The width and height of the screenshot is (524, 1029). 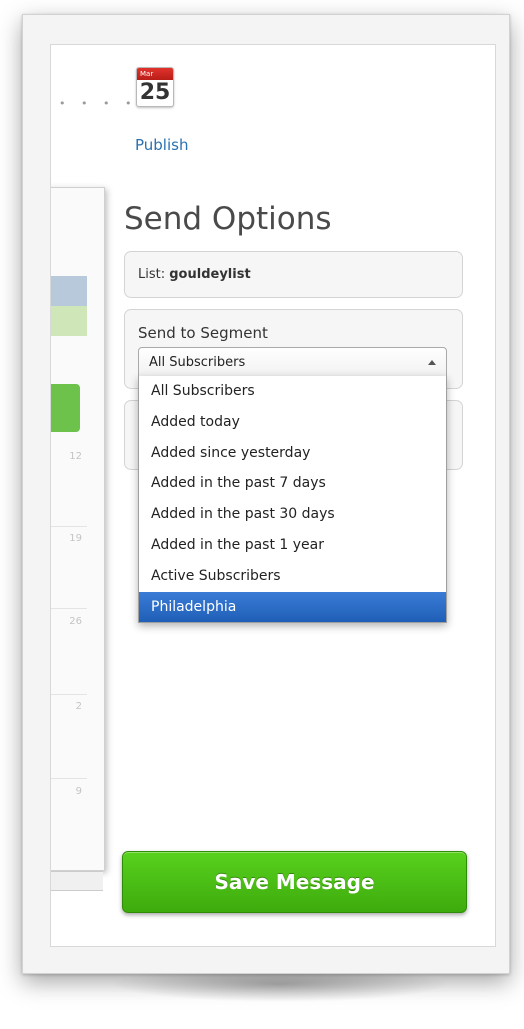 I want to click on segment-option: Added since yesterday, so click(x=292, y=453).